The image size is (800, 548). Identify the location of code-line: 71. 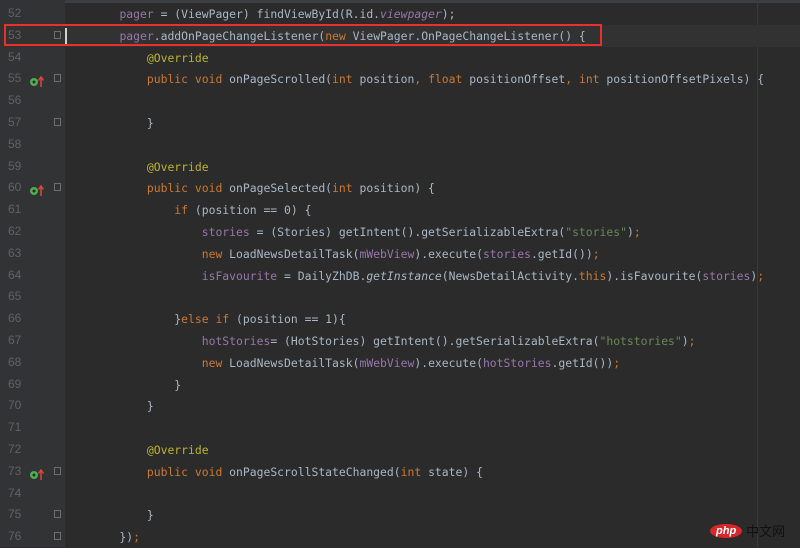
(400, 428).